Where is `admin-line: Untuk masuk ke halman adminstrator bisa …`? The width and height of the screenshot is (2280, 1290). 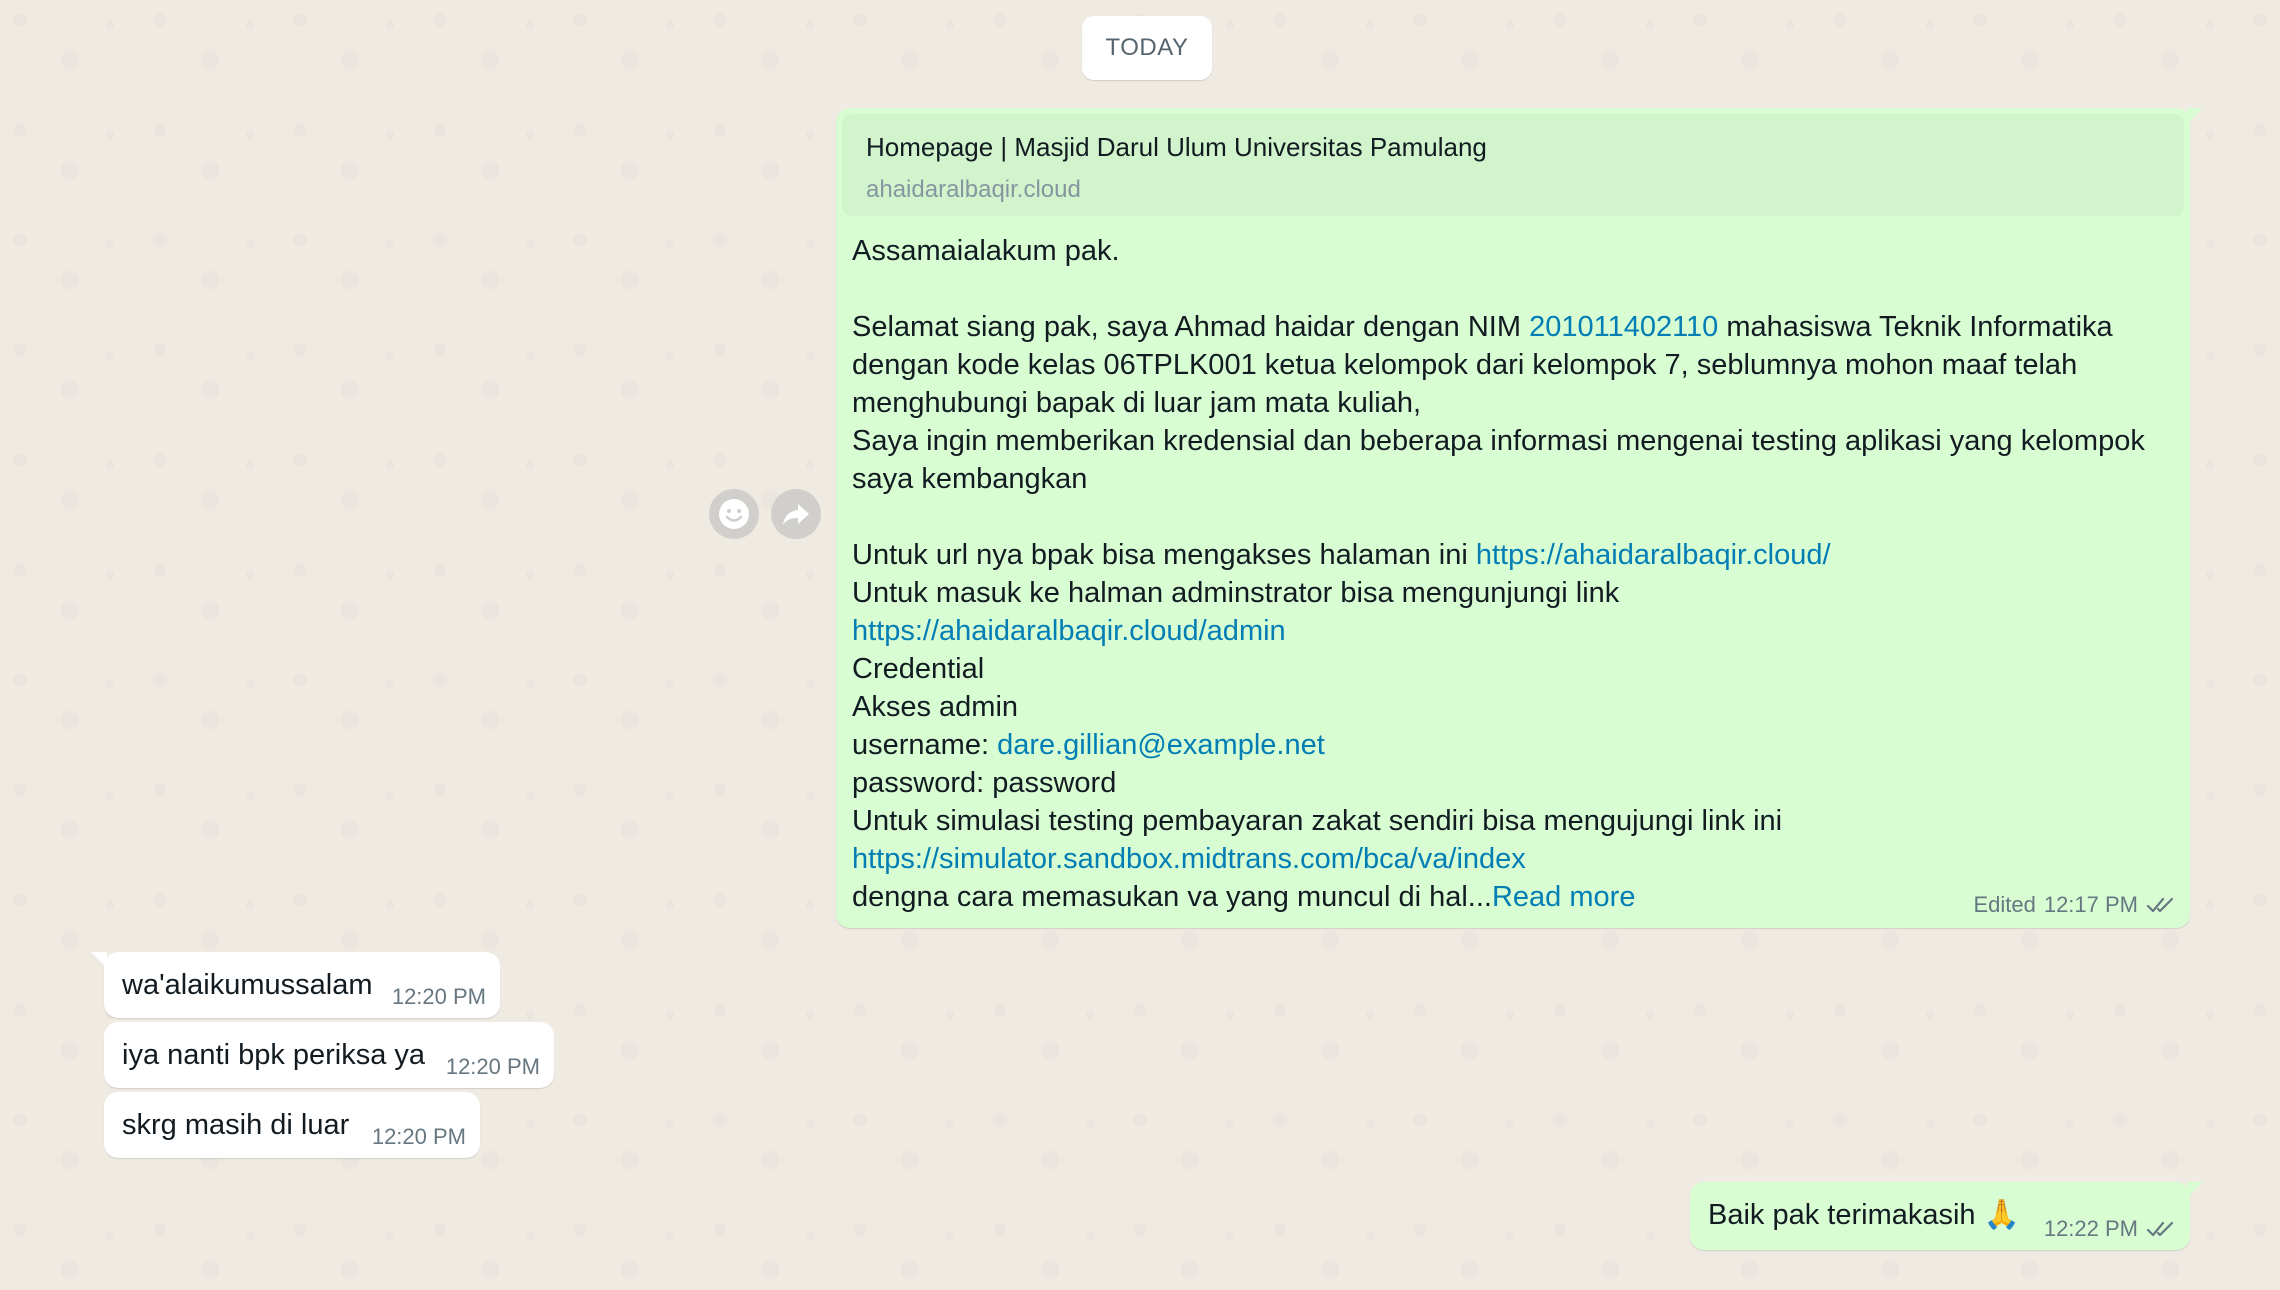
admin-line: Untuk masuk ke halman adminstrator bisa … is located at coordinates (1236, 593).